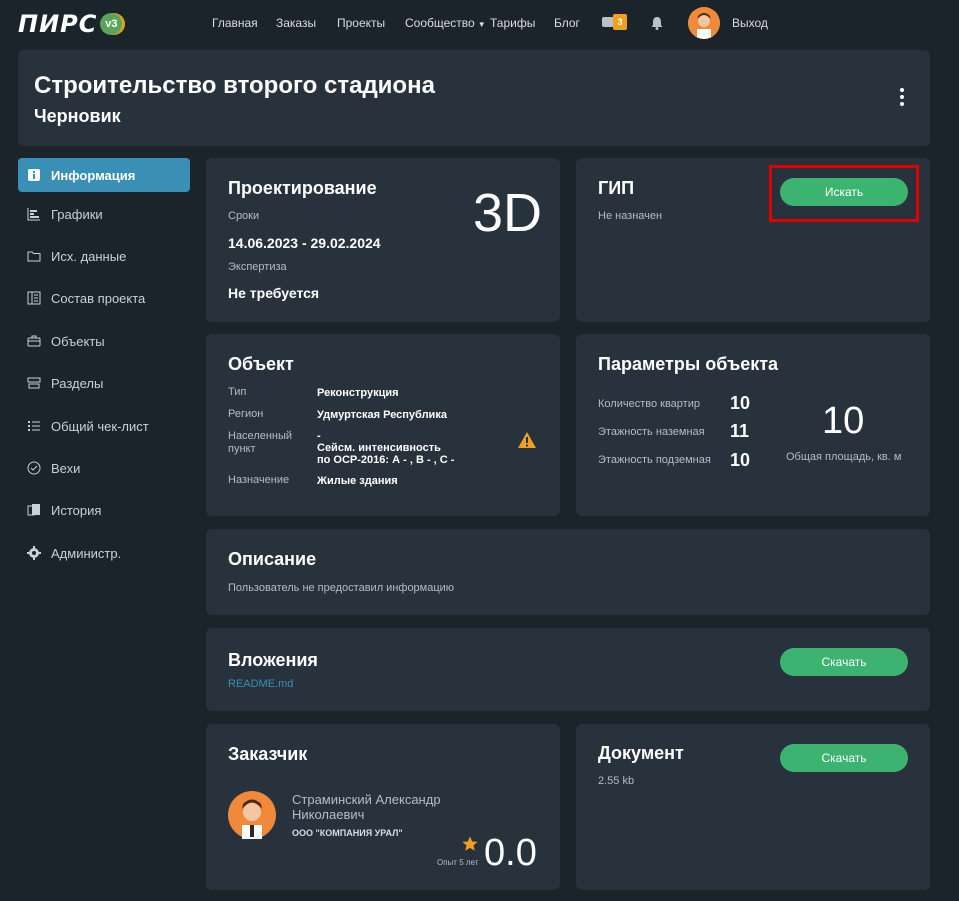 The height and width of the screenshot is (901, 959). What do you see at coordinates (70, 24) in the screenshot?
I see `logo: ПИРС v3` at bounding box center [70, 24].